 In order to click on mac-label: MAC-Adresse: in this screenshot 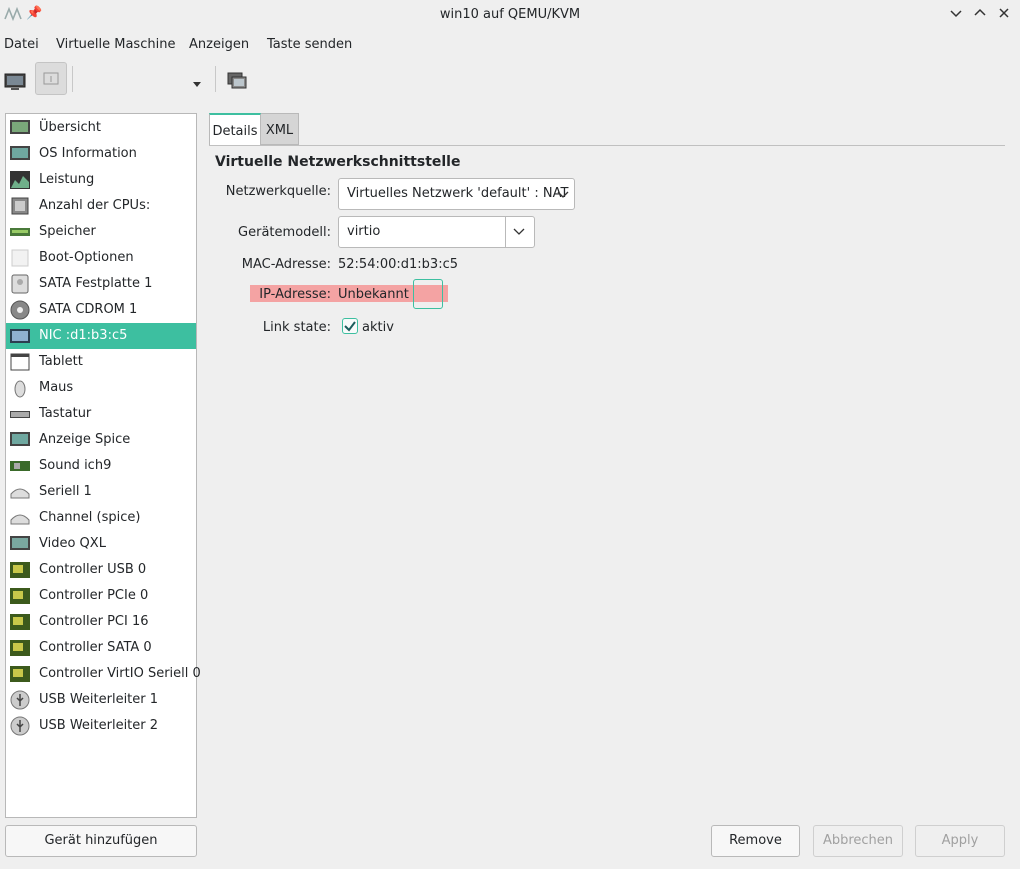, I will do `click(286, 264)`.